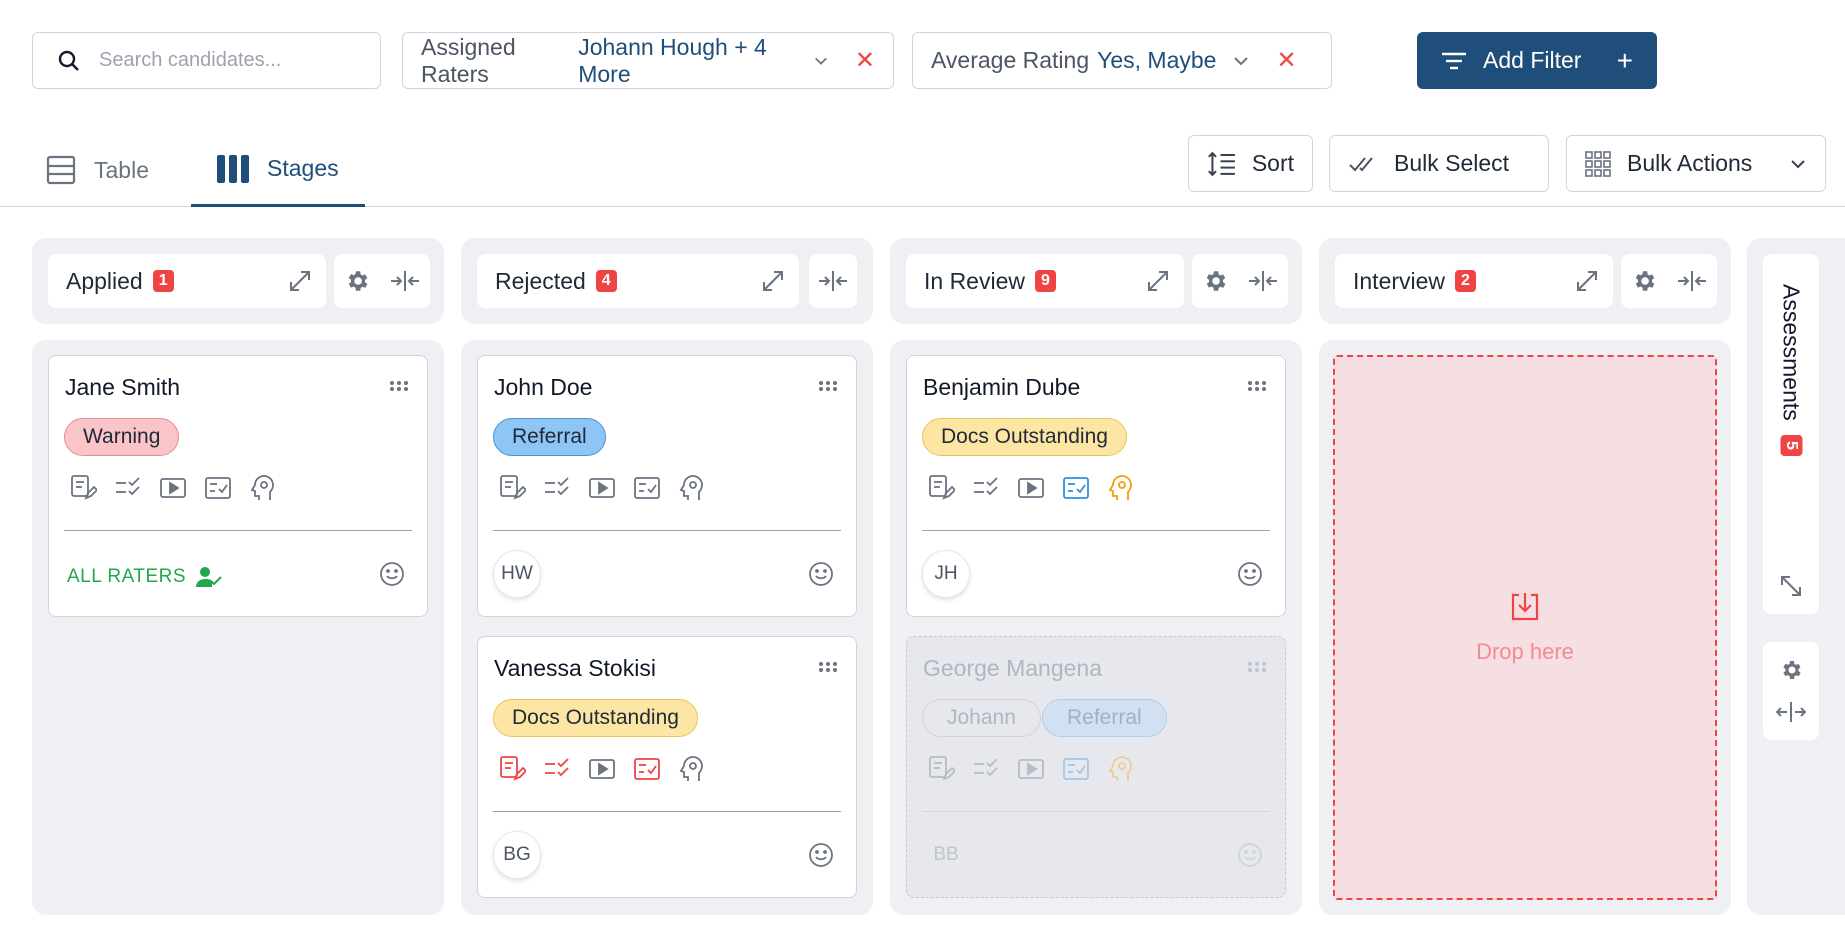 The width and height of the screenshot is (1845, 936). I want to click on bulk-select-label: Bulk Select, so click(1452, 163).